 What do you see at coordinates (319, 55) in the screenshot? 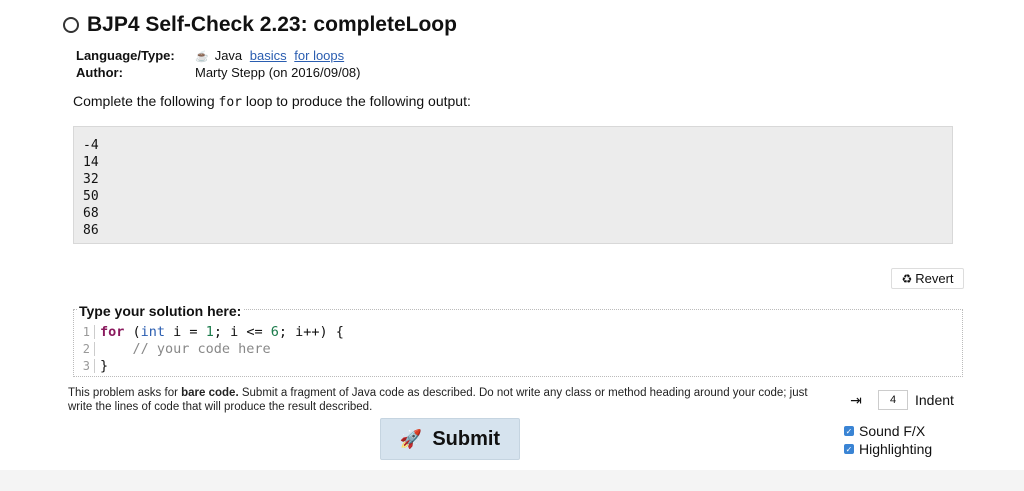
I see `tag-link-for-loops: for loops` at bounding box center [319, 55].